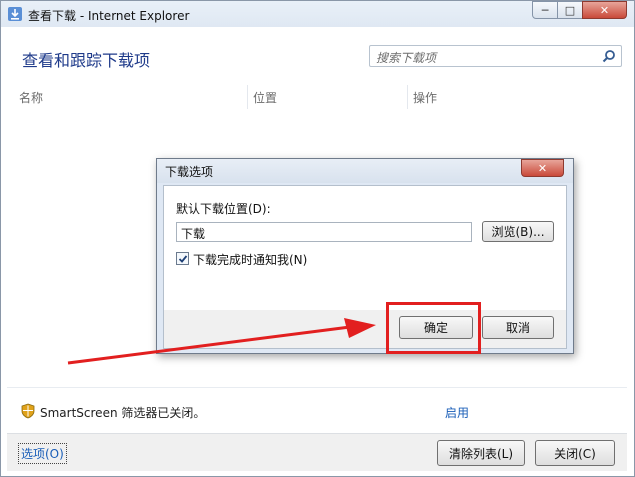 This screenshot has height=477, width=635. What do you see at coordinates (457, 412) in the screenshot?
I see `enable-smartscreen-link: 启用` at bounding box center [457, 412].